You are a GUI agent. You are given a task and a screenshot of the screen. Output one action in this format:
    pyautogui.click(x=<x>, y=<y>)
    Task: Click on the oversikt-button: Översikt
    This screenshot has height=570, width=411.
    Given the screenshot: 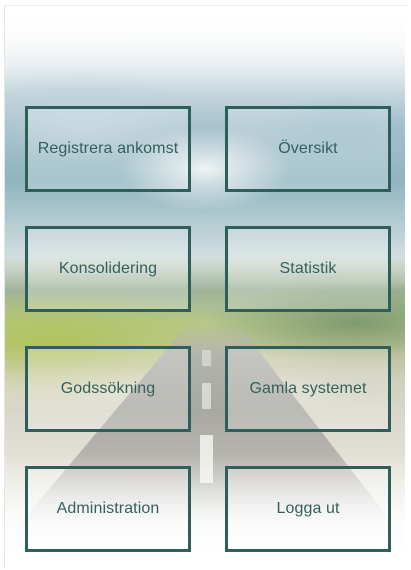 What is the action you would take?
    pyautogui.click(x=308, y=149)
    